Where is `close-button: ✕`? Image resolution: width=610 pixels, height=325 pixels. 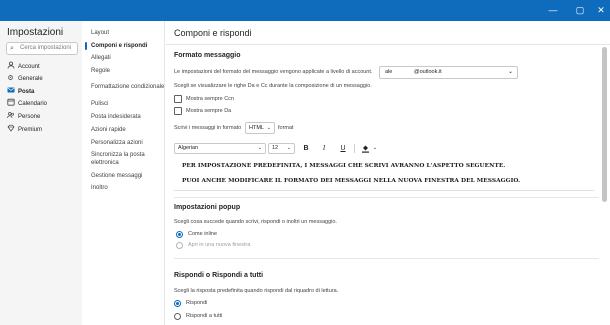
close-button: ✕ is located at coordinates (600, 10).